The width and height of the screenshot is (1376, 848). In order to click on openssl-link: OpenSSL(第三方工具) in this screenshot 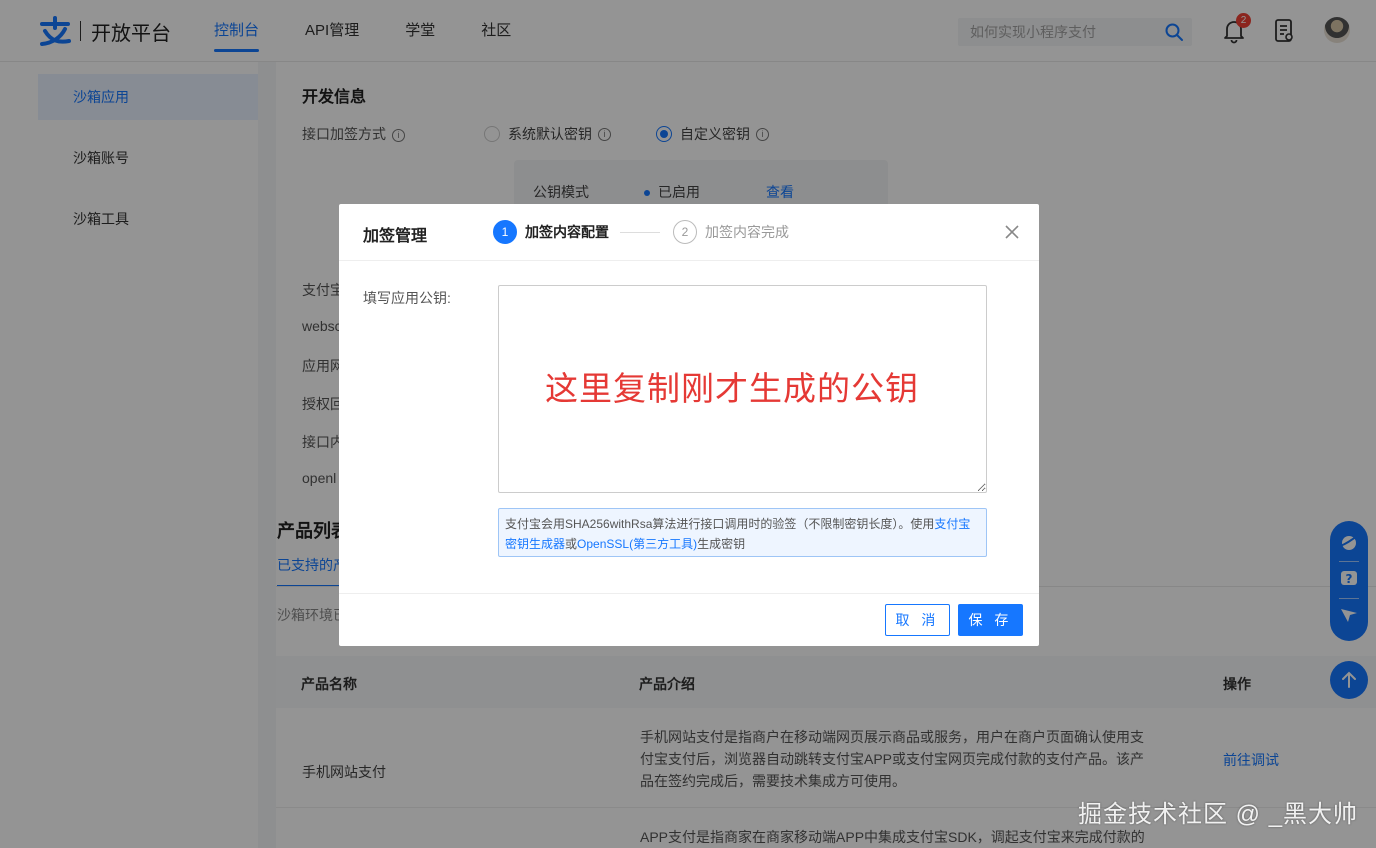, I will do `click(637, 544)`.